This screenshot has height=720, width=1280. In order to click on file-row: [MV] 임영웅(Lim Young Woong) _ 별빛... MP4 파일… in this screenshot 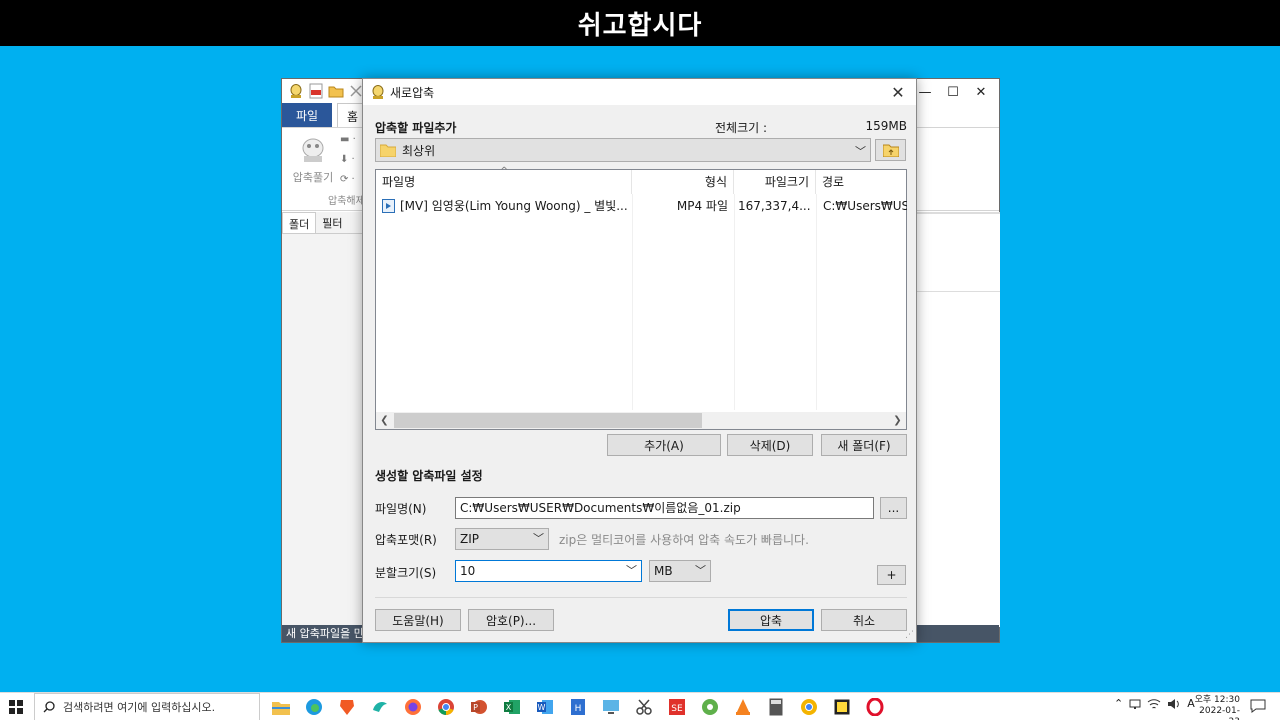, I will do `click(641, 206)`.